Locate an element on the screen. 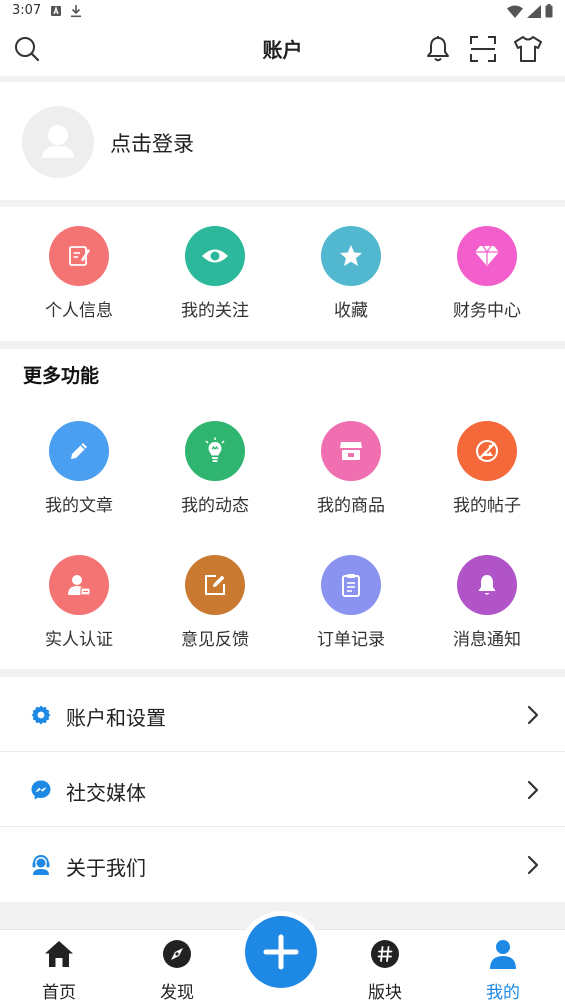 This screenshot has width=565, height=1004. theme-button is located at coordinates (528, 49).